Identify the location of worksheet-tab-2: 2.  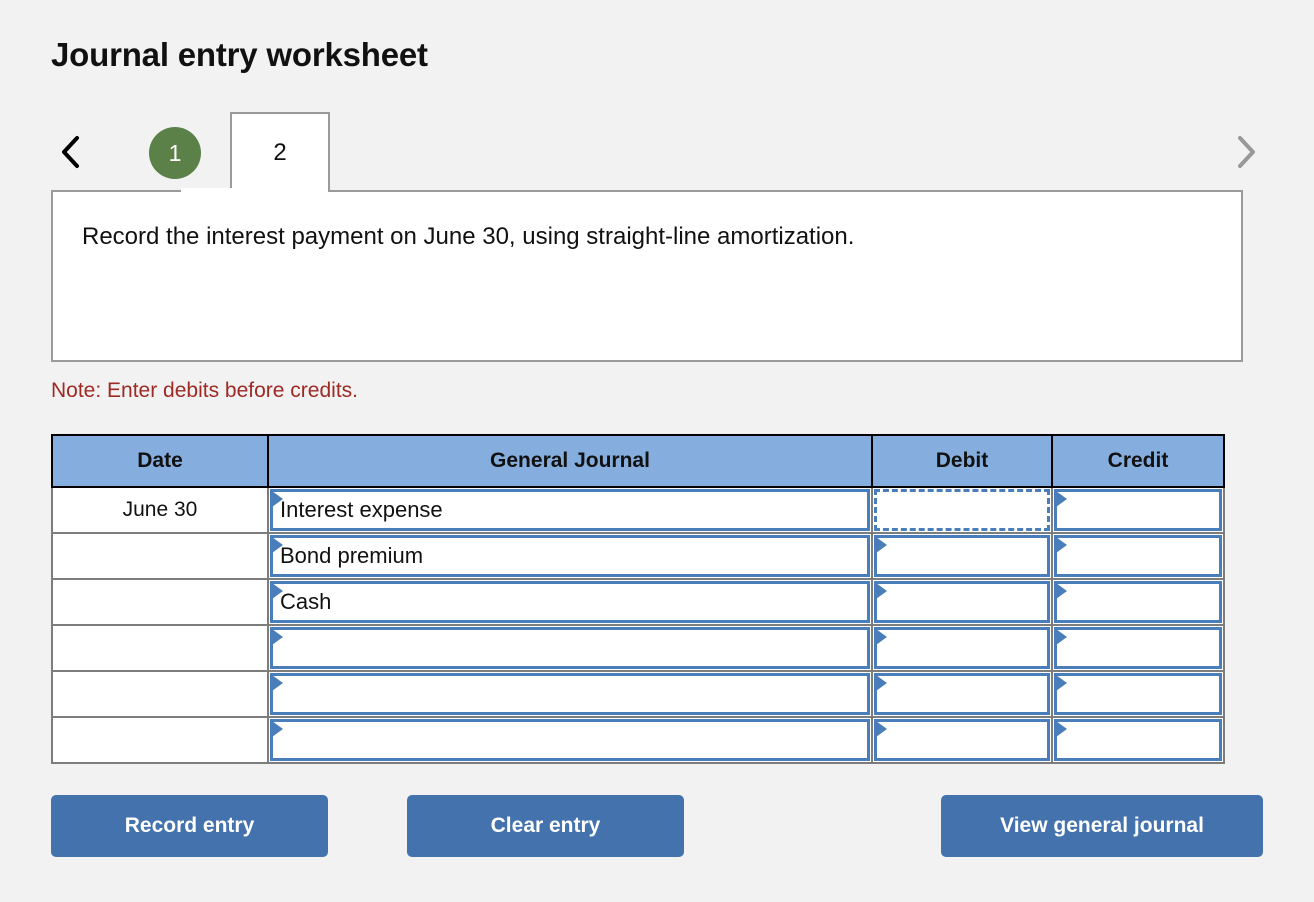
(280, 152).